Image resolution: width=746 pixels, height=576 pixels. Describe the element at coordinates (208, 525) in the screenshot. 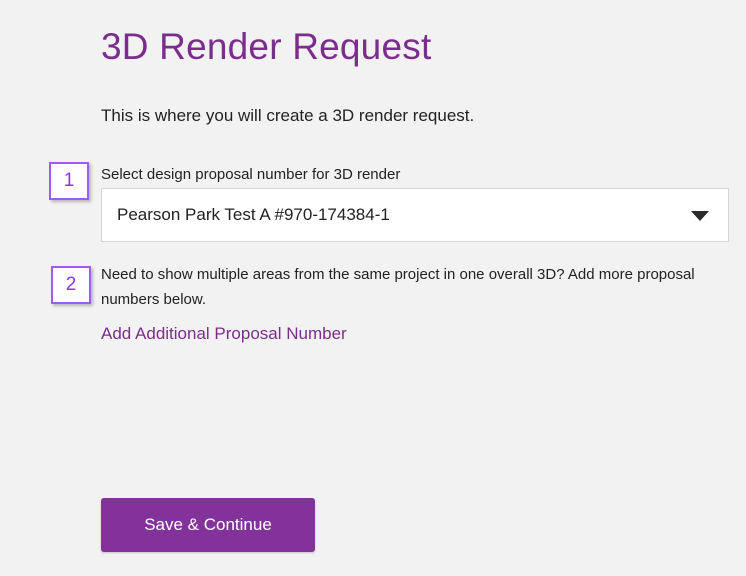

I see `save-continue-button: Save & Continue` at that location.